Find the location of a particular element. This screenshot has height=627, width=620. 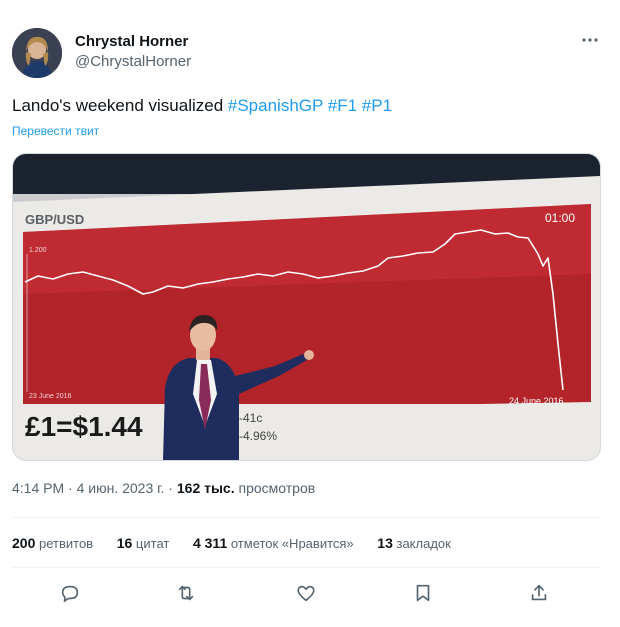

bookmarks-label: закладок is located at coordinates (423, 543).